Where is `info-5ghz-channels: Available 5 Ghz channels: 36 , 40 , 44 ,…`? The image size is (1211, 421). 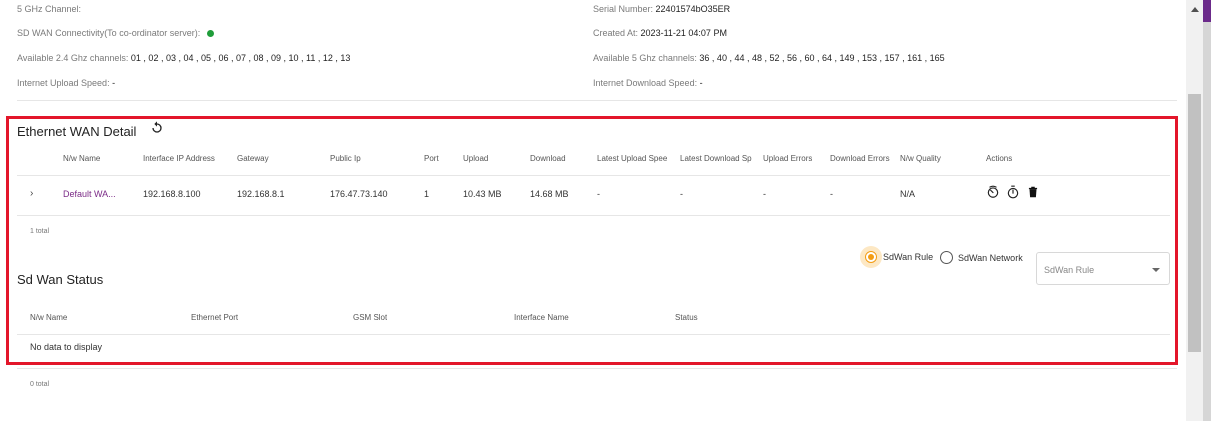
info-5ghz-channels: Available 5 Ghz channels: 36 , 40 , 44 ,… is located at coordinates (769, 58).